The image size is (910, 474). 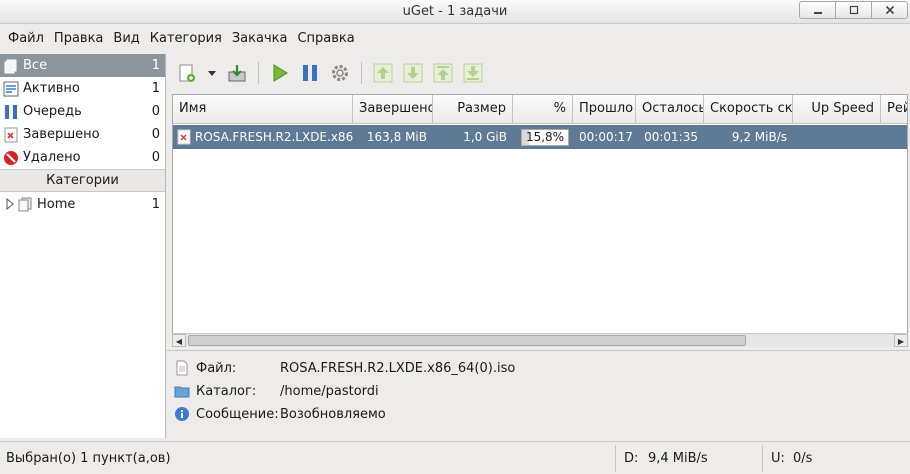 I want to click on new-download-dropdown, so click(x=212, y=73).